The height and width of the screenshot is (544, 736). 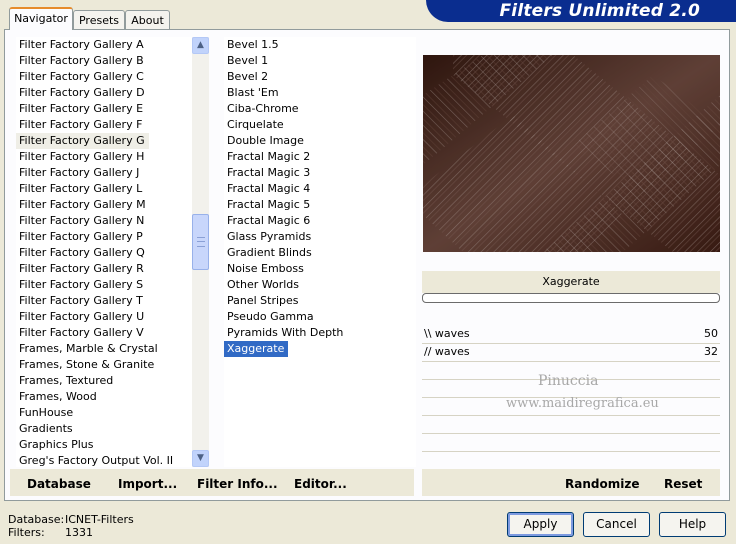 I want to click on category-item-label: Frames, Wood, so click(x=58, y=396).